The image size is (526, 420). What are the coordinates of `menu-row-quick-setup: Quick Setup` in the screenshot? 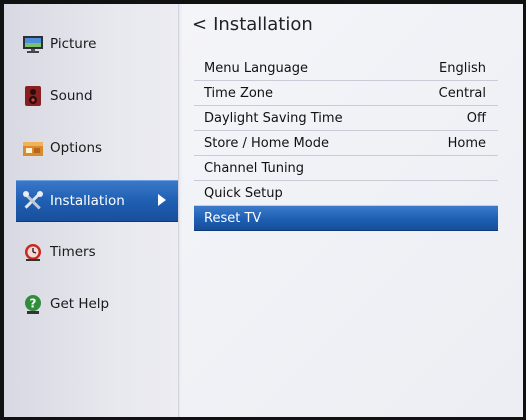 It's located at (346, 193).